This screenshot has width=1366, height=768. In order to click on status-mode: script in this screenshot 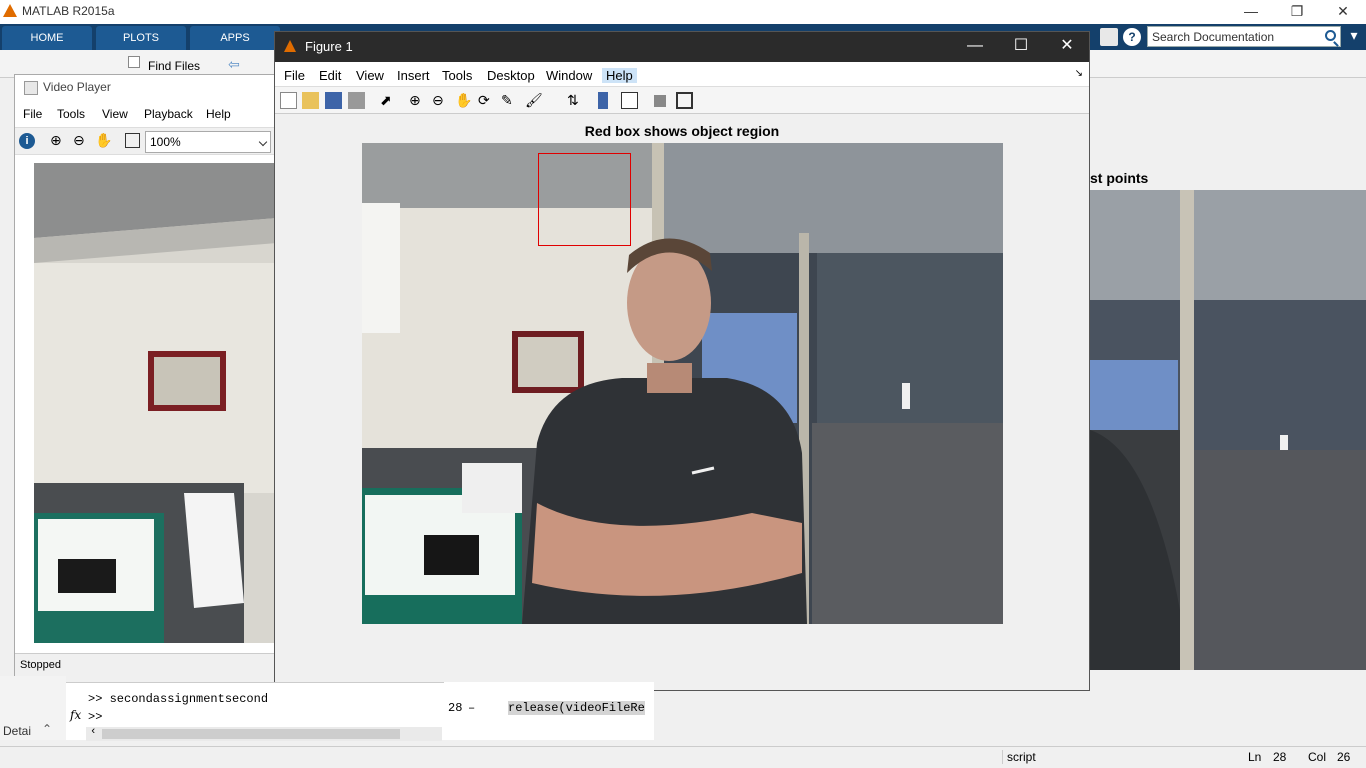, I will do `click(1121, 757)`.